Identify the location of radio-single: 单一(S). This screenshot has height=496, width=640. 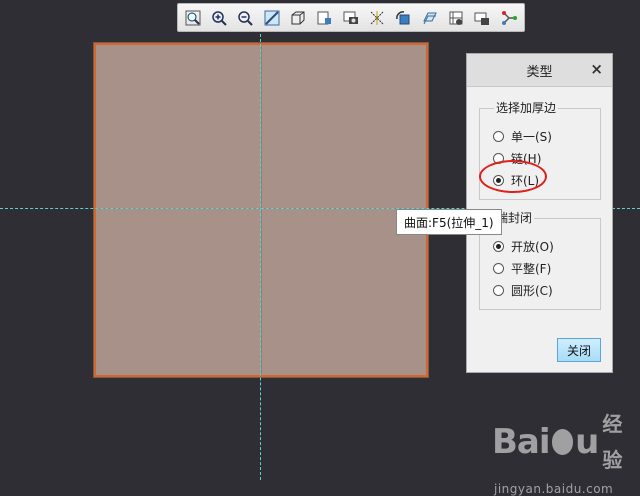
(522, 136).